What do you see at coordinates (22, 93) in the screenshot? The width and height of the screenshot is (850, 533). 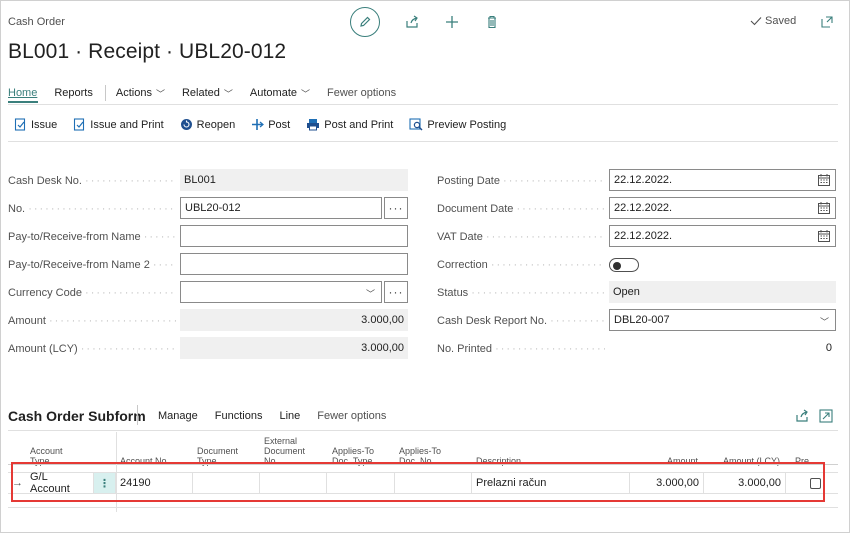 I see `tab-home: Home` at bounding box center [22, 93].